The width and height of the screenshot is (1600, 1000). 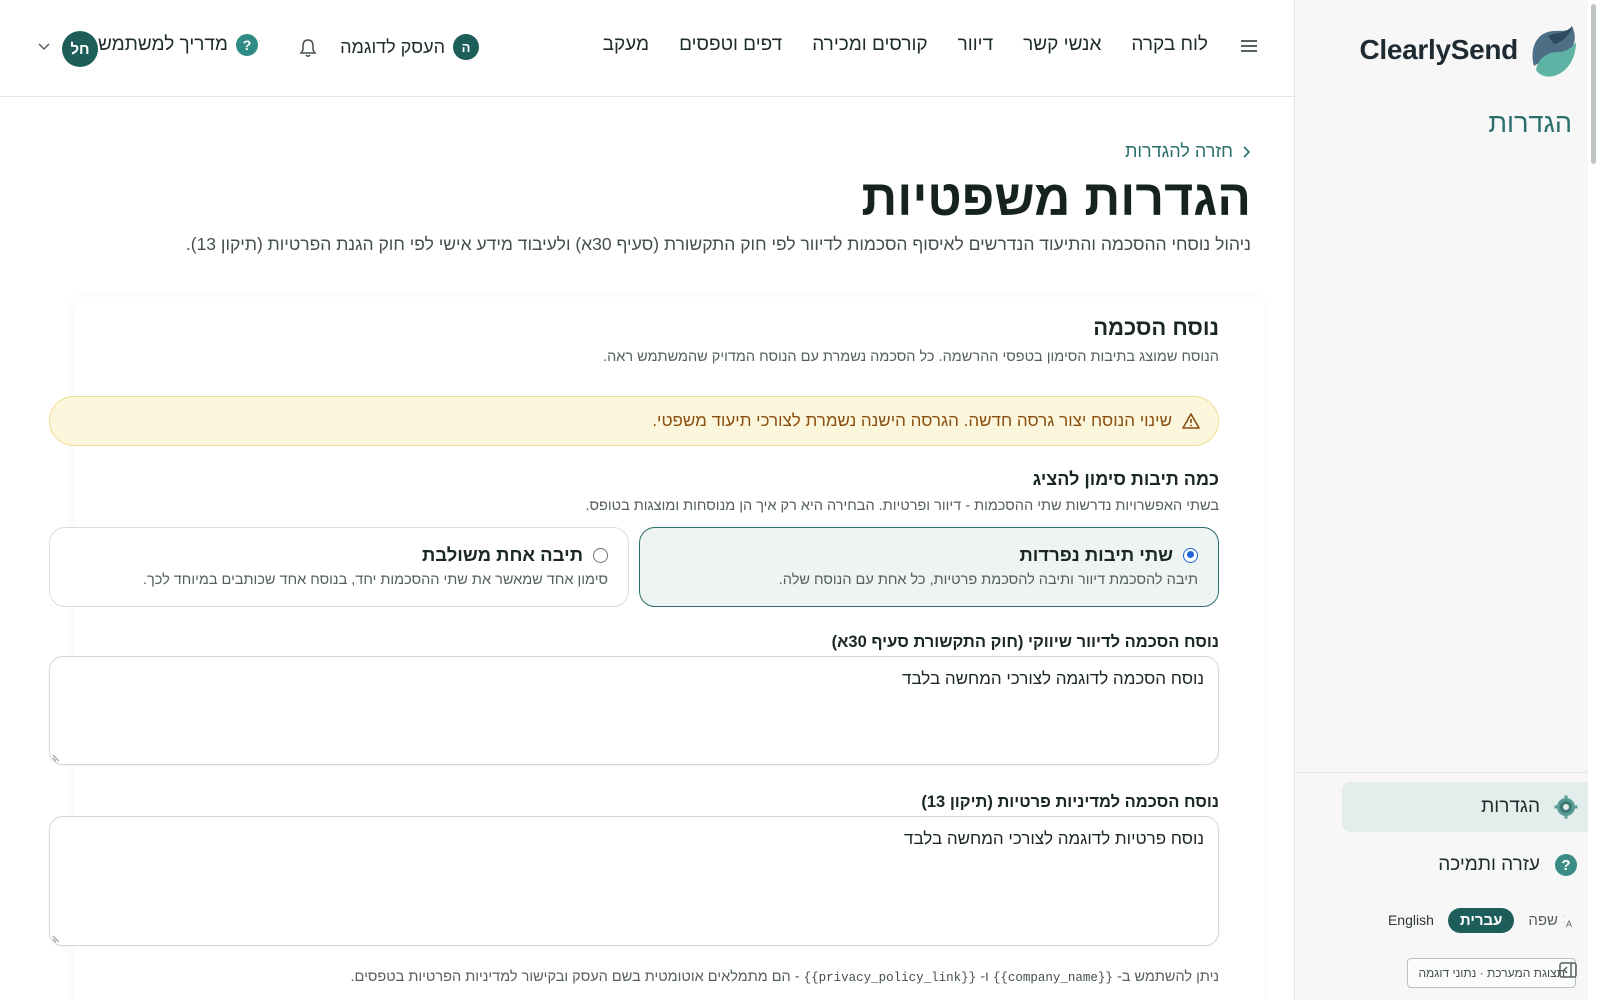 What do you see at coordinates (1564, 918) in the screenshot?
I see `svg-text: 文` at bounding box center [1564, 918].